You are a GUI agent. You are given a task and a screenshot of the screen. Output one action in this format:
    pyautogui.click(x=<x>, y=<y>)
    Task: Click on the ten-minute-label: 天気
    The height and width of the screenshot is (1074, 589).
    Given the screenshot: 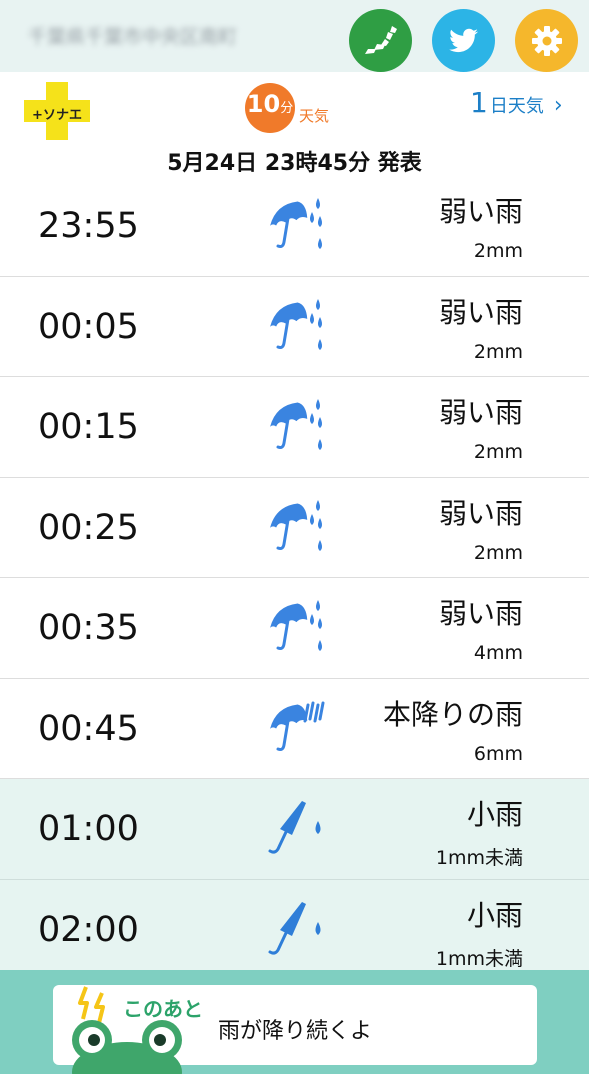 What is the action you would take?
    pyautogui.click(x=314, y=116)
    